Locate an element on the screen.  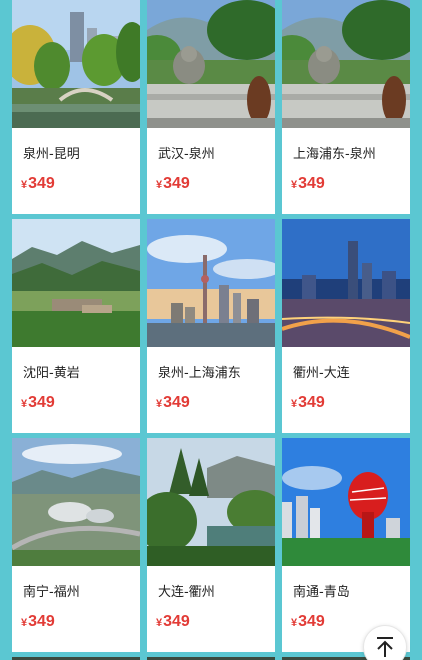
forest-lake-photo is located at coordinates (211, 502).